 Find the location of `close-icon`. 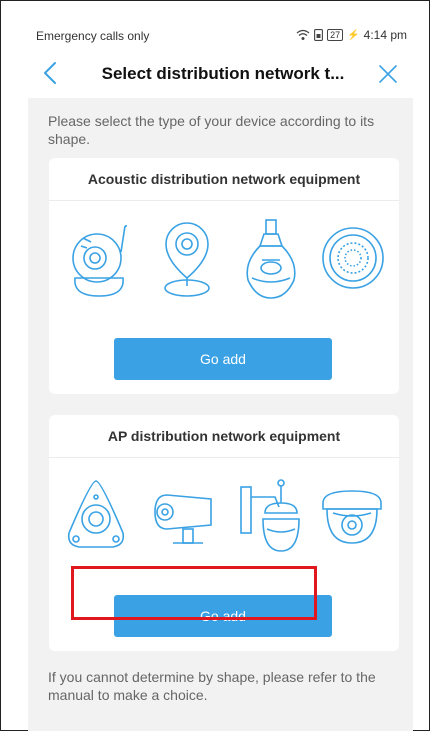

close-icon is located at coordinates (388, 73).